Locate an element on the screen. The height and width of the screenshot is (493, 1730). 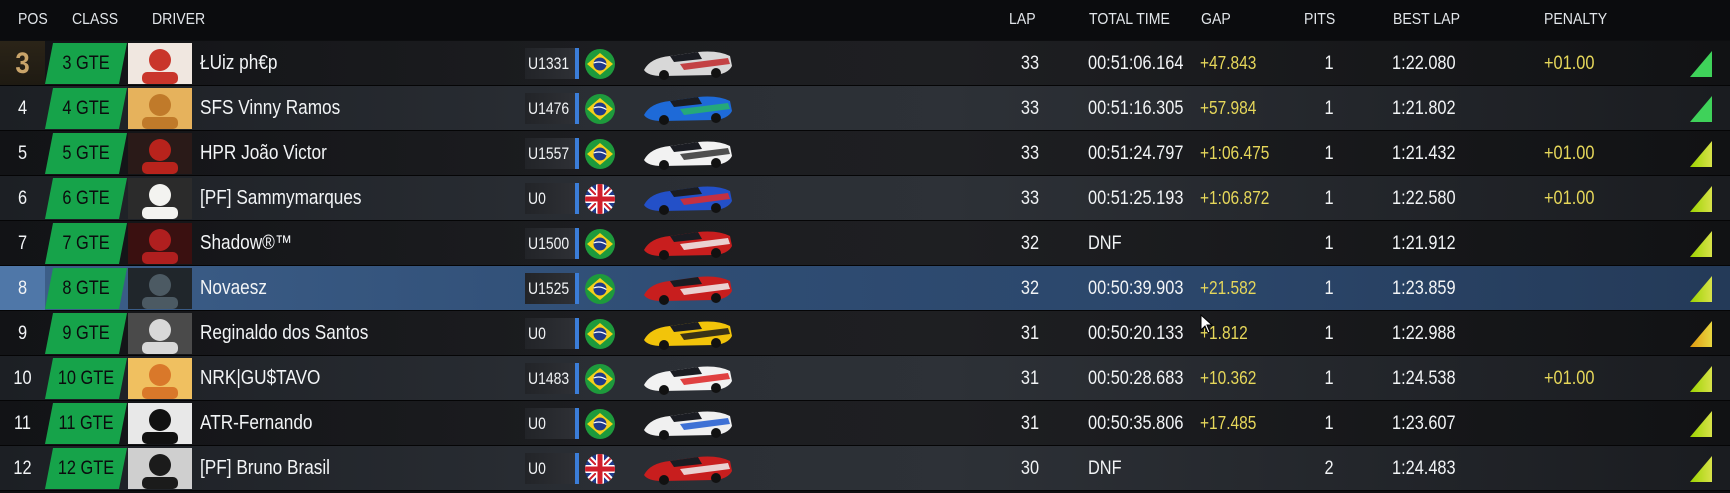
uk-flag-icon is located at coordinates (600, 199).